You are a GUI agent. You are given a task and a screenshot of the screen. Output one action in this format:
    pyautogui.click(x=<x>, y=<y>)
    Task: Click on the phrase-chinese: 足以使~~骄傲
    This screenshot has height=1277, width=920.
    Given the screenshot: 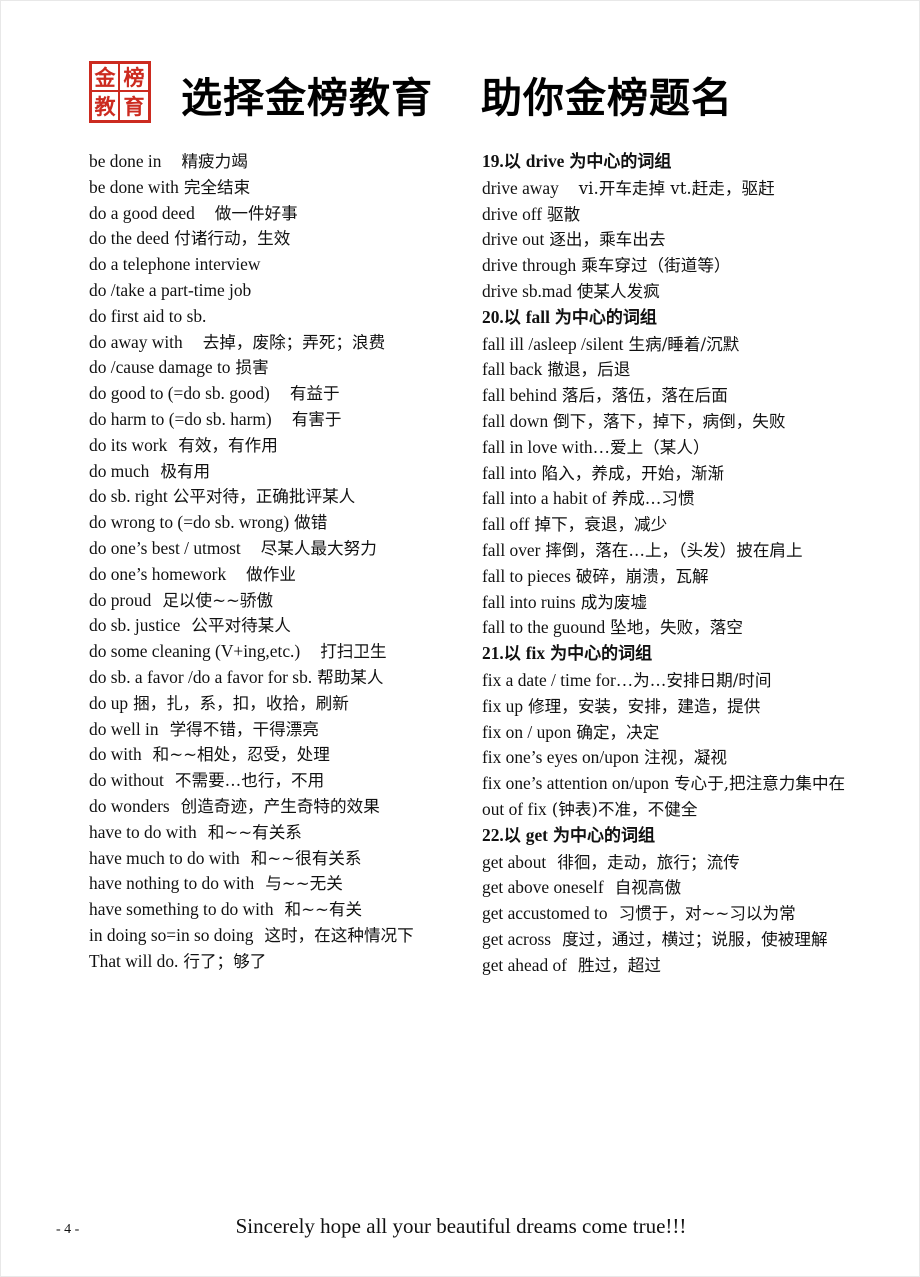 What is the action you would take?
    pyautogui.click(x=218, y=600)
    